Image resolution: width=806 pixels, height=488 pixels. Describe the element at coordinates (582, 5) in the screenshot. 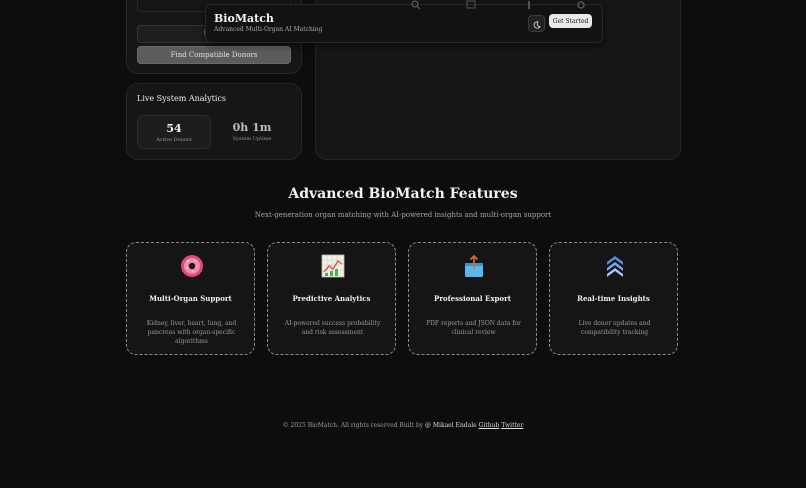

I see `gear-icon` at that location.